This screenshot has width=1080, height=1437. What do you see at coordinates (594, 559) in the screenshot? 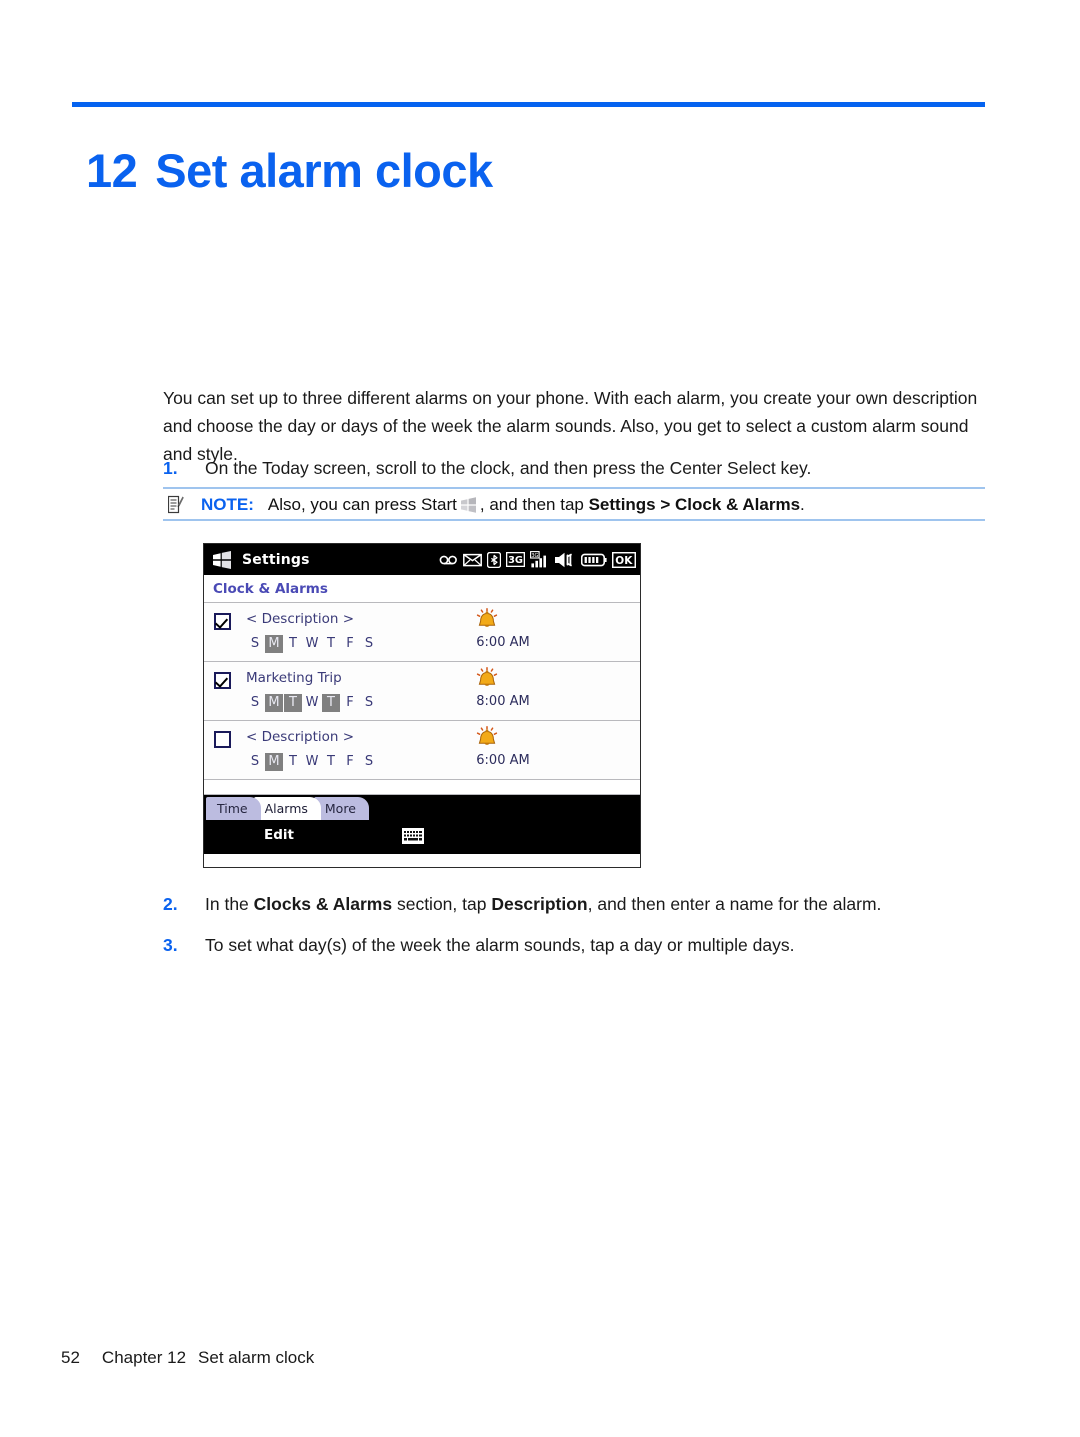
I see `battery-icon` at bounding box center [594, 559].